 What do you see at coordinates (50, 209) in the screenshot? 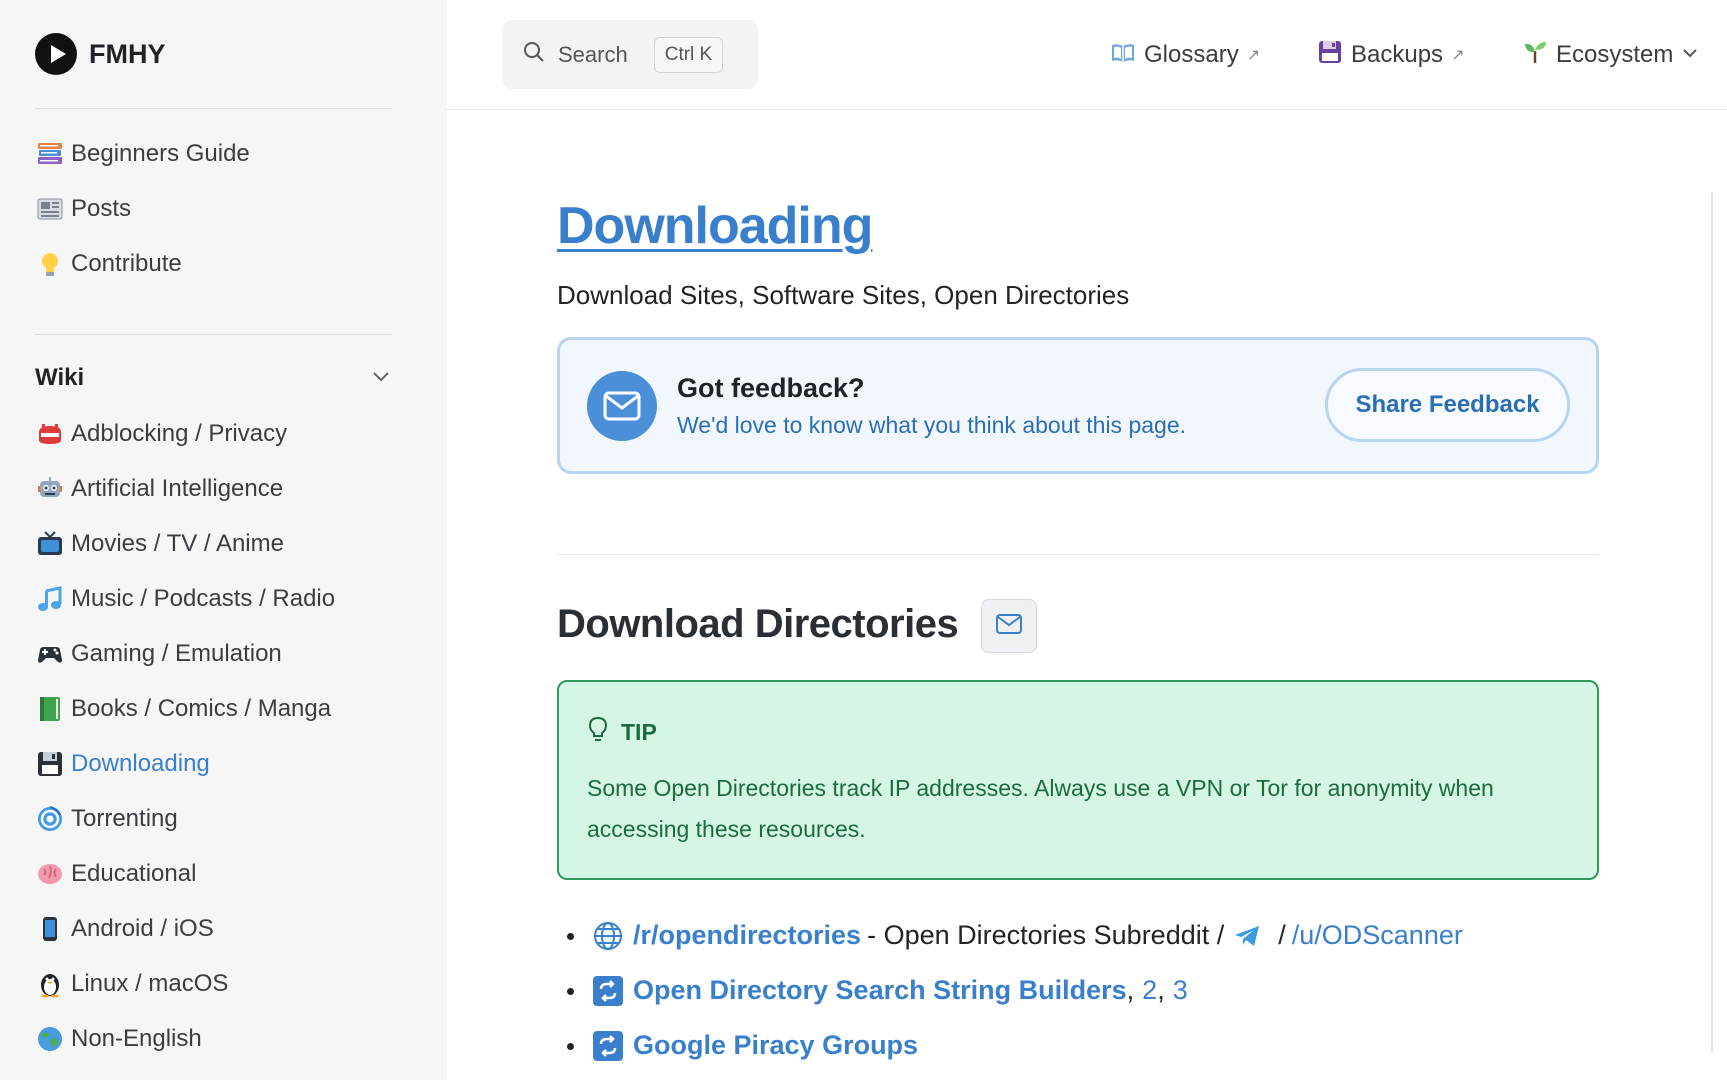
I see `newspaper-icon` at bounding box center [50, 209].